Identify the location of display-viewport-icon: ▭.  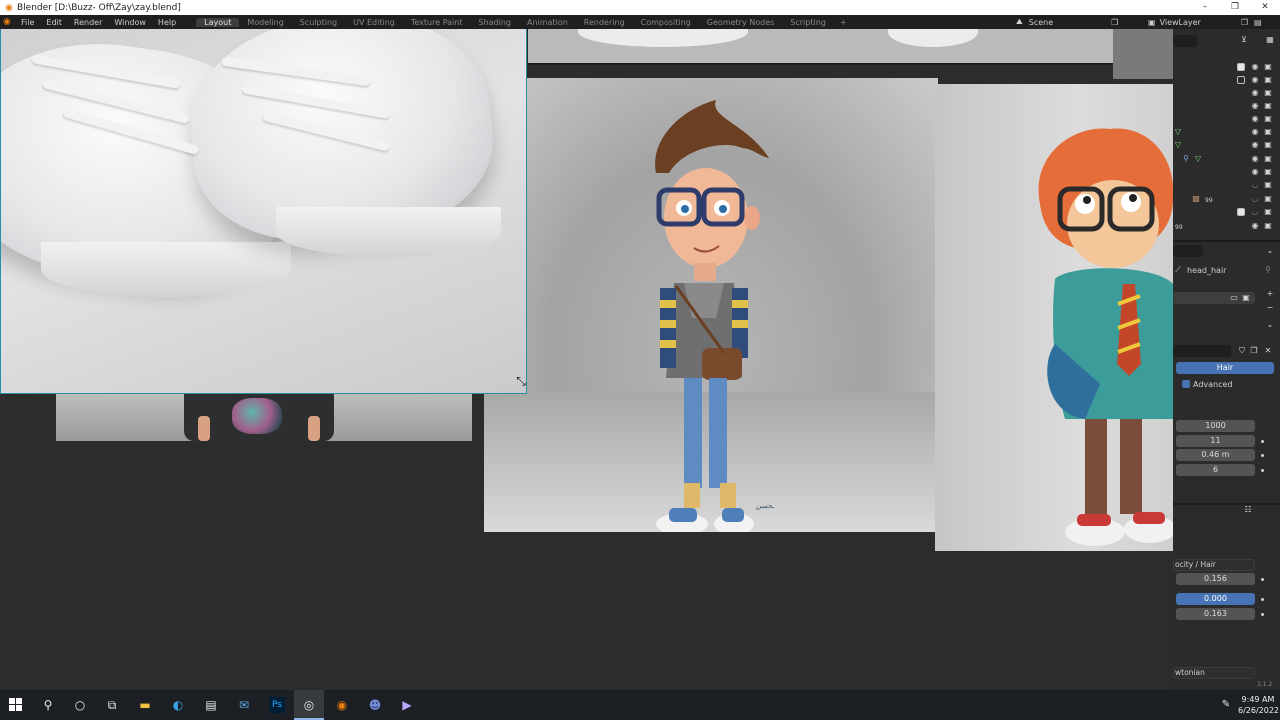
(1234, 298).